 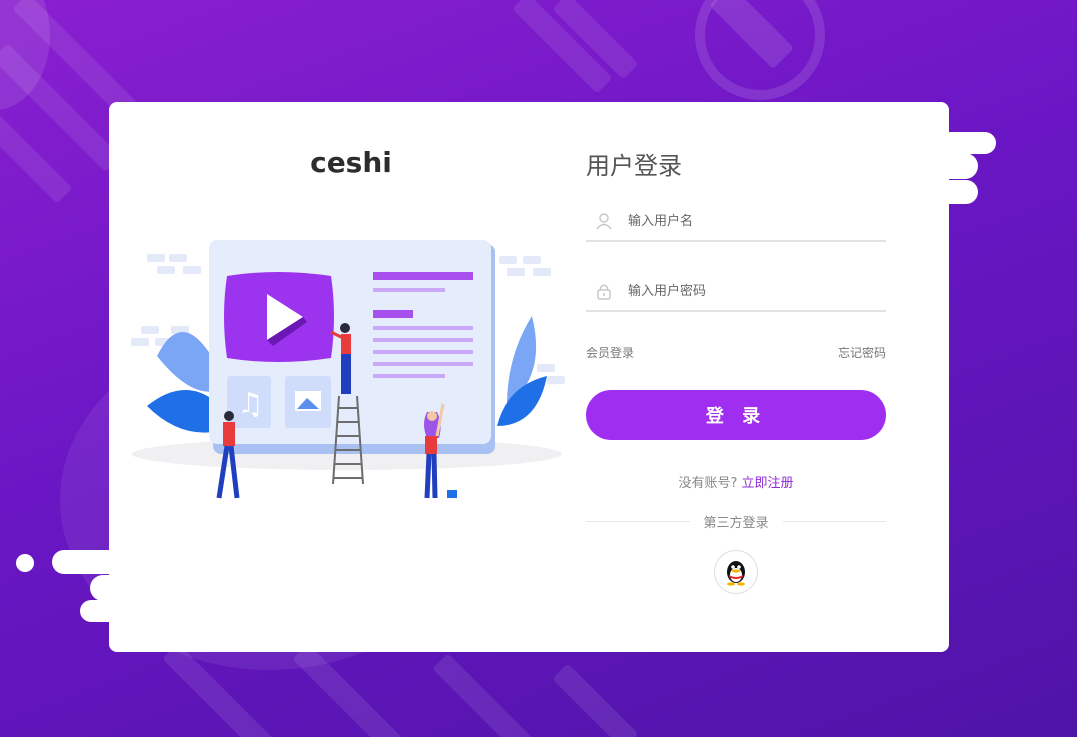 What do you see at coordinates (748, 291) in the screenshot?
I see `password-input` at bounding box center [748, 291].